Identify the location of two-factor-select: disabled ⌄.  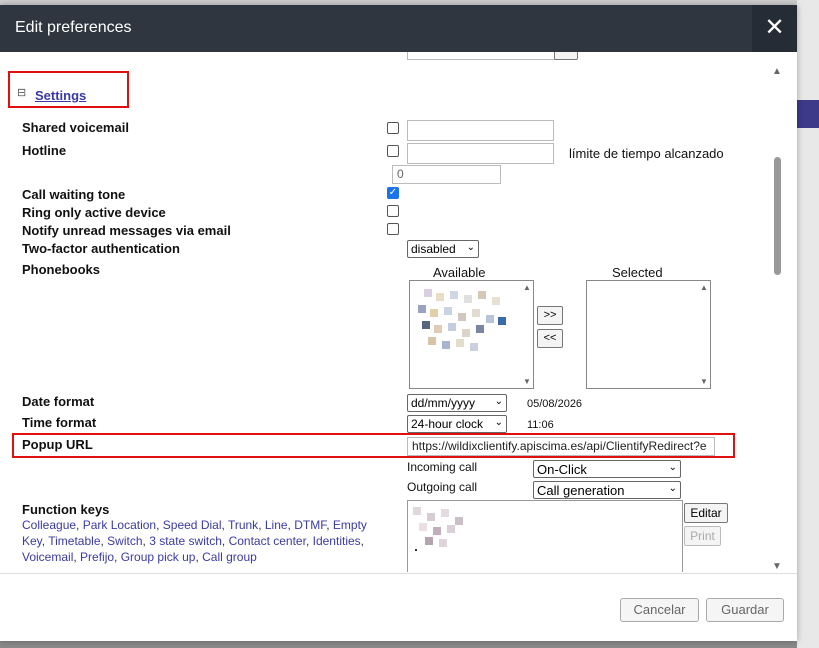
(443, 249).